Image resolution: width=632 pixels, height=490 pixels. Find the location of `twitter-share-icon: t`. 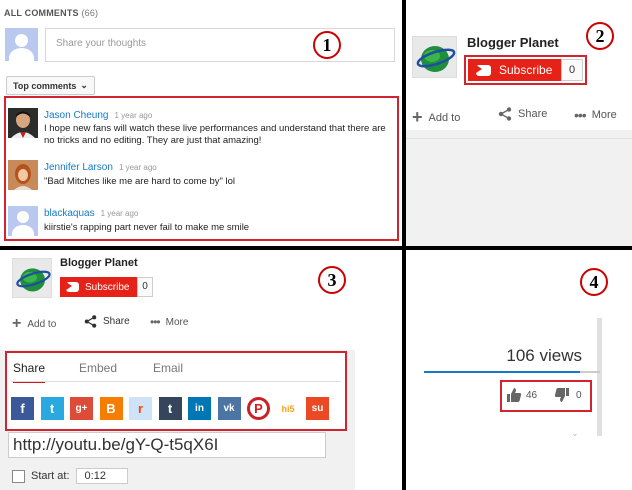

twitter-share-icon: t is located at coordinates (52, 408).